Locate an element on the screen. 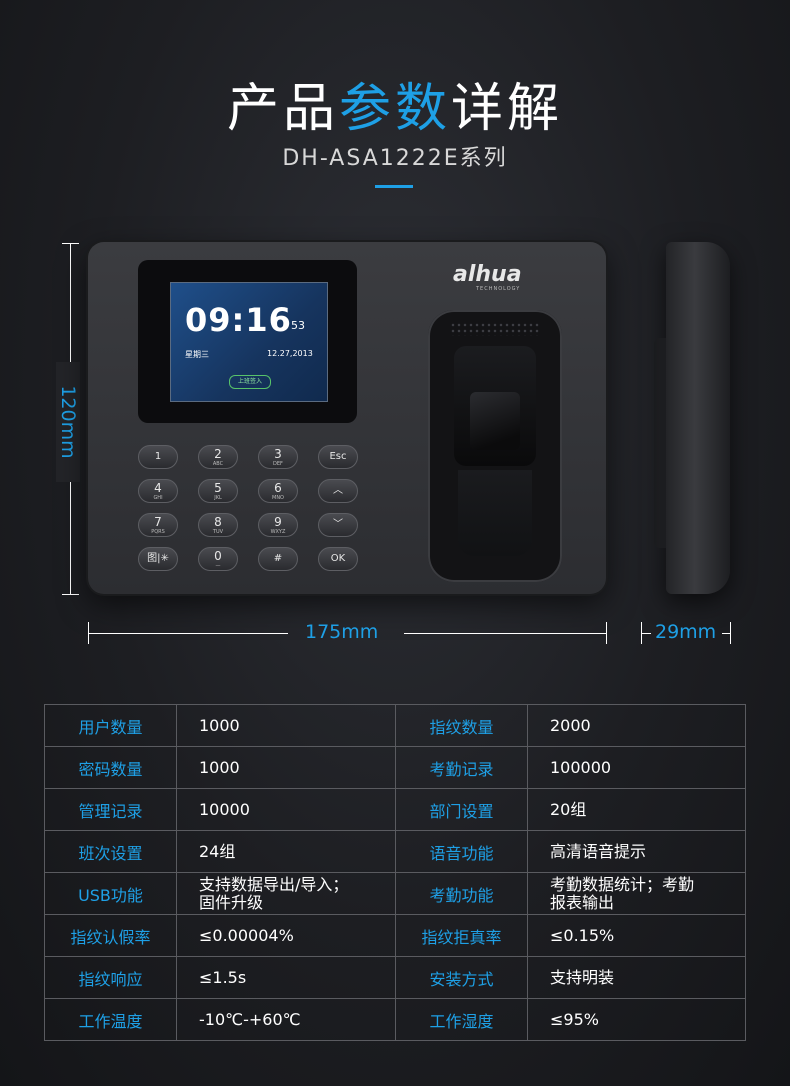 The width and height of the screenshot is (790, 1086). key-hash: # is located at coordinates (278, 559).